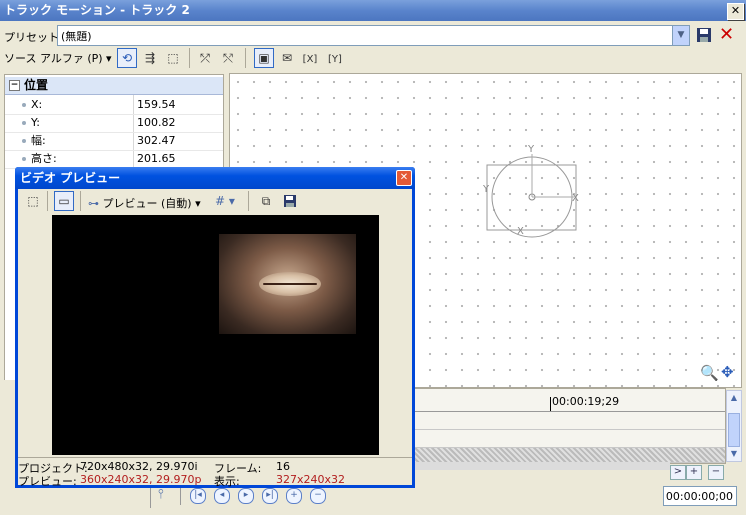  Describe the element at coordinates (114, 141) in the screenshot. I see `property-row-width: 幅: 302.47` at that location.